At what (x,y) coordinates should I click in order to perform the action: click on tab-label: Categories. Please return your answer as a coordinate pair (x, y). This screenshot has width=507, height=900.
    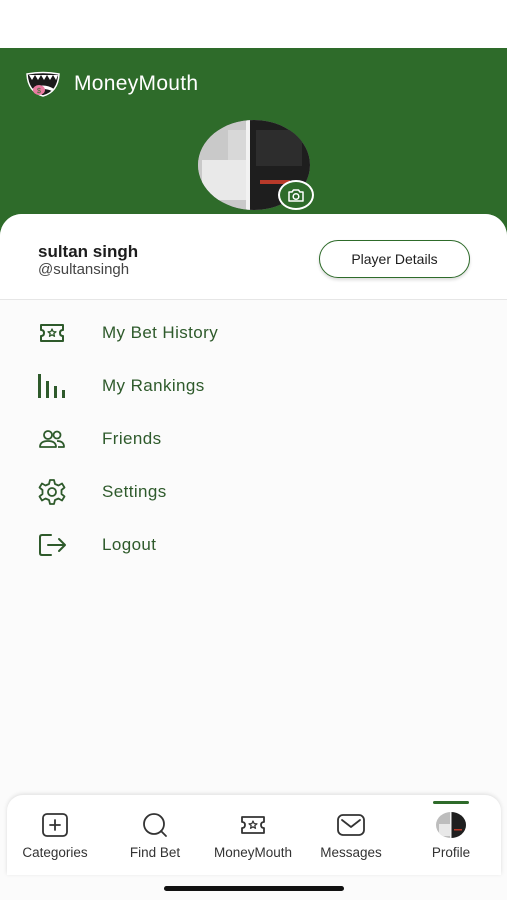
    Looking at the image, I should click on (55, 852).